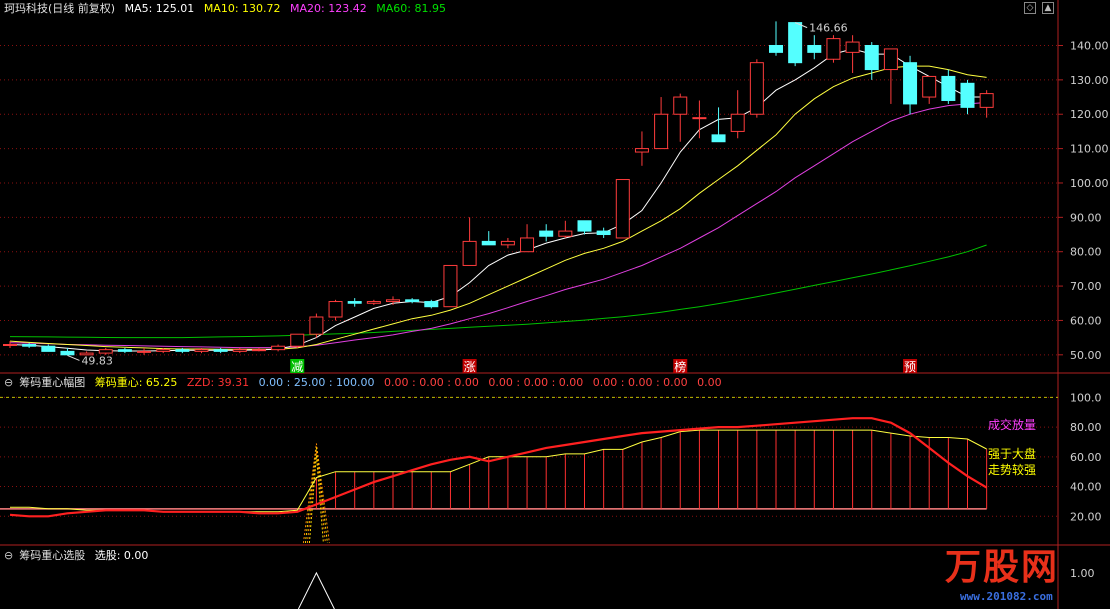  I want to click on y-tick-label: 70.00, so click(1086, 286).